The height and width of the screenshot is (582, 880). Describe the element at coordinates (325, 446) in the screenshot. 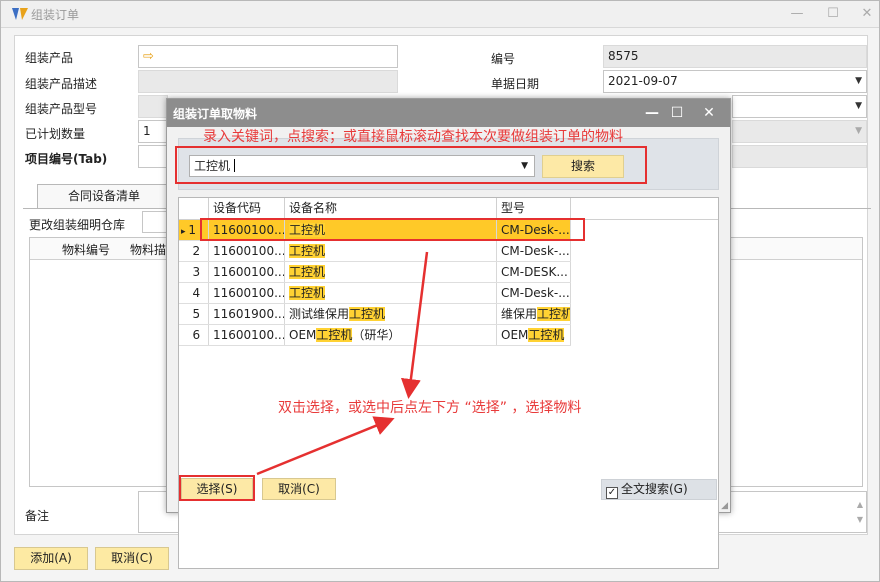

I see `arrow-to-select` at that location.